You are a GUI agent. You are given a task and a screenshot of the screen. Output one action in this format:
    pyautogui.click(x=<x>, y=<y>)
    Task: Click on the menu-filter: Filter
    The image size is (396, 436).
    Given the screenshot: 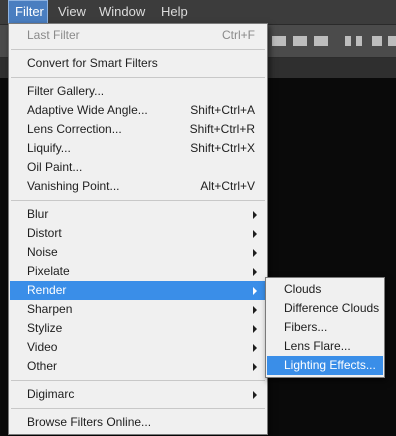 What is the action you would take?
    pyautogui.click(x=28, y=12)
    